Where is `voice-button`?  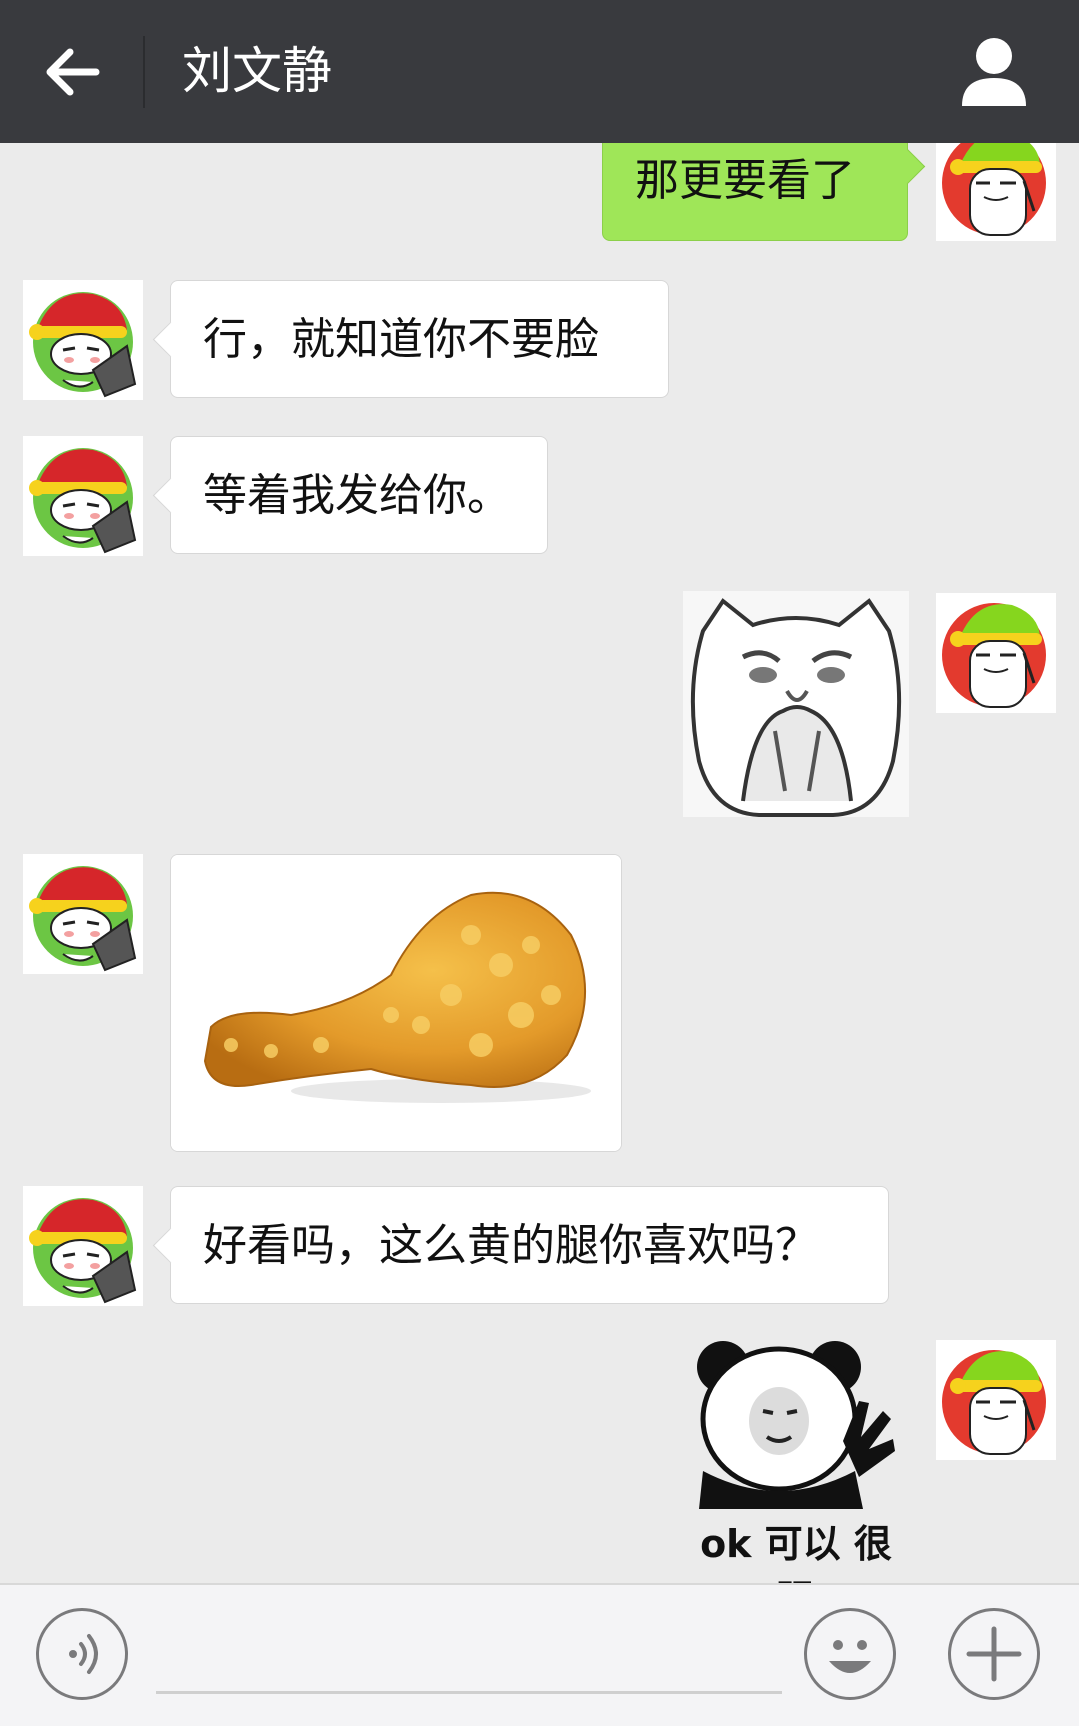 voice-button is located at coordinates (82, 1654).